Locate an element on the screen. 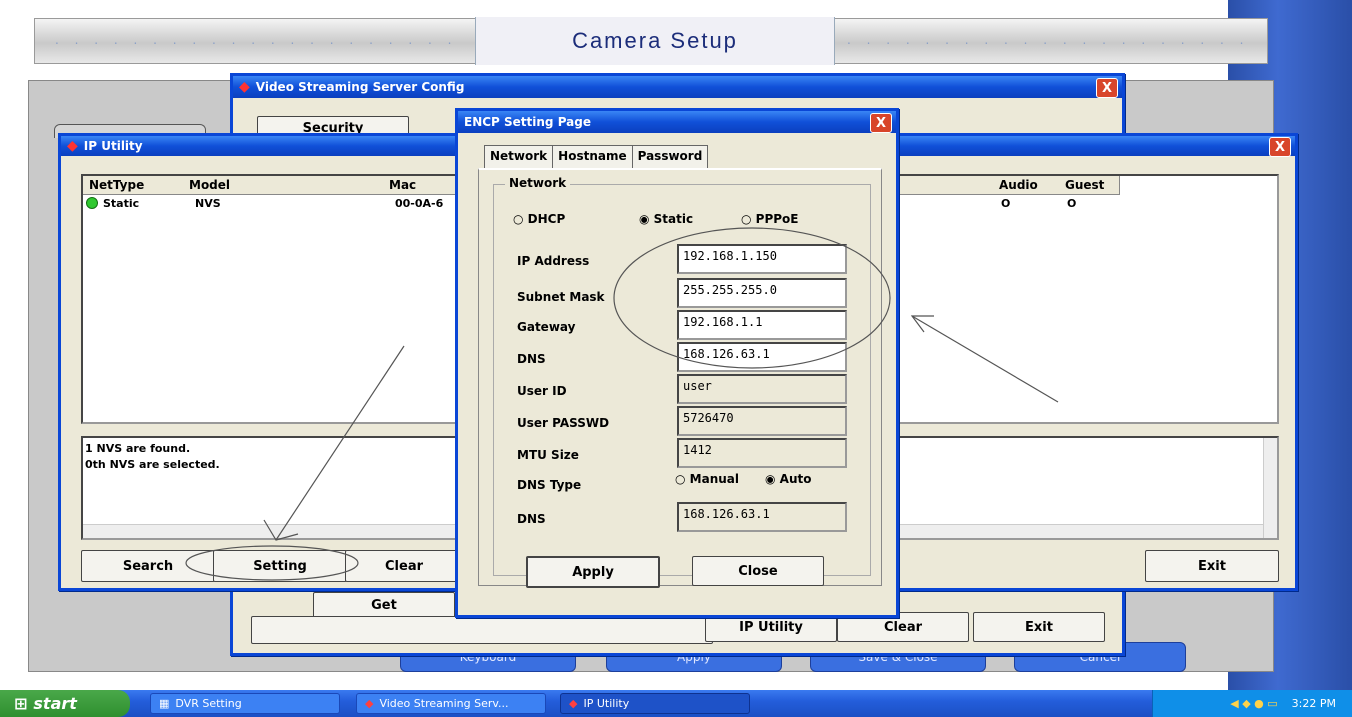  system-tray: ◀ ◆ ● ▭ 3:22 PM is located at coordinates (1252, 703).